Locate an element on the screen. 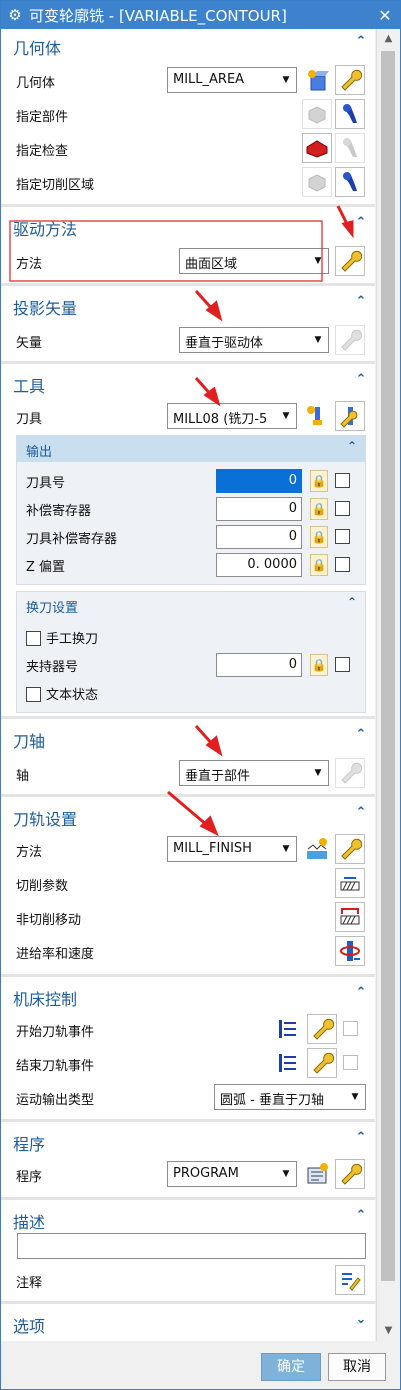 The image size is (401, 1390). select-cut-area-icon is located at coordinates (317, 182).